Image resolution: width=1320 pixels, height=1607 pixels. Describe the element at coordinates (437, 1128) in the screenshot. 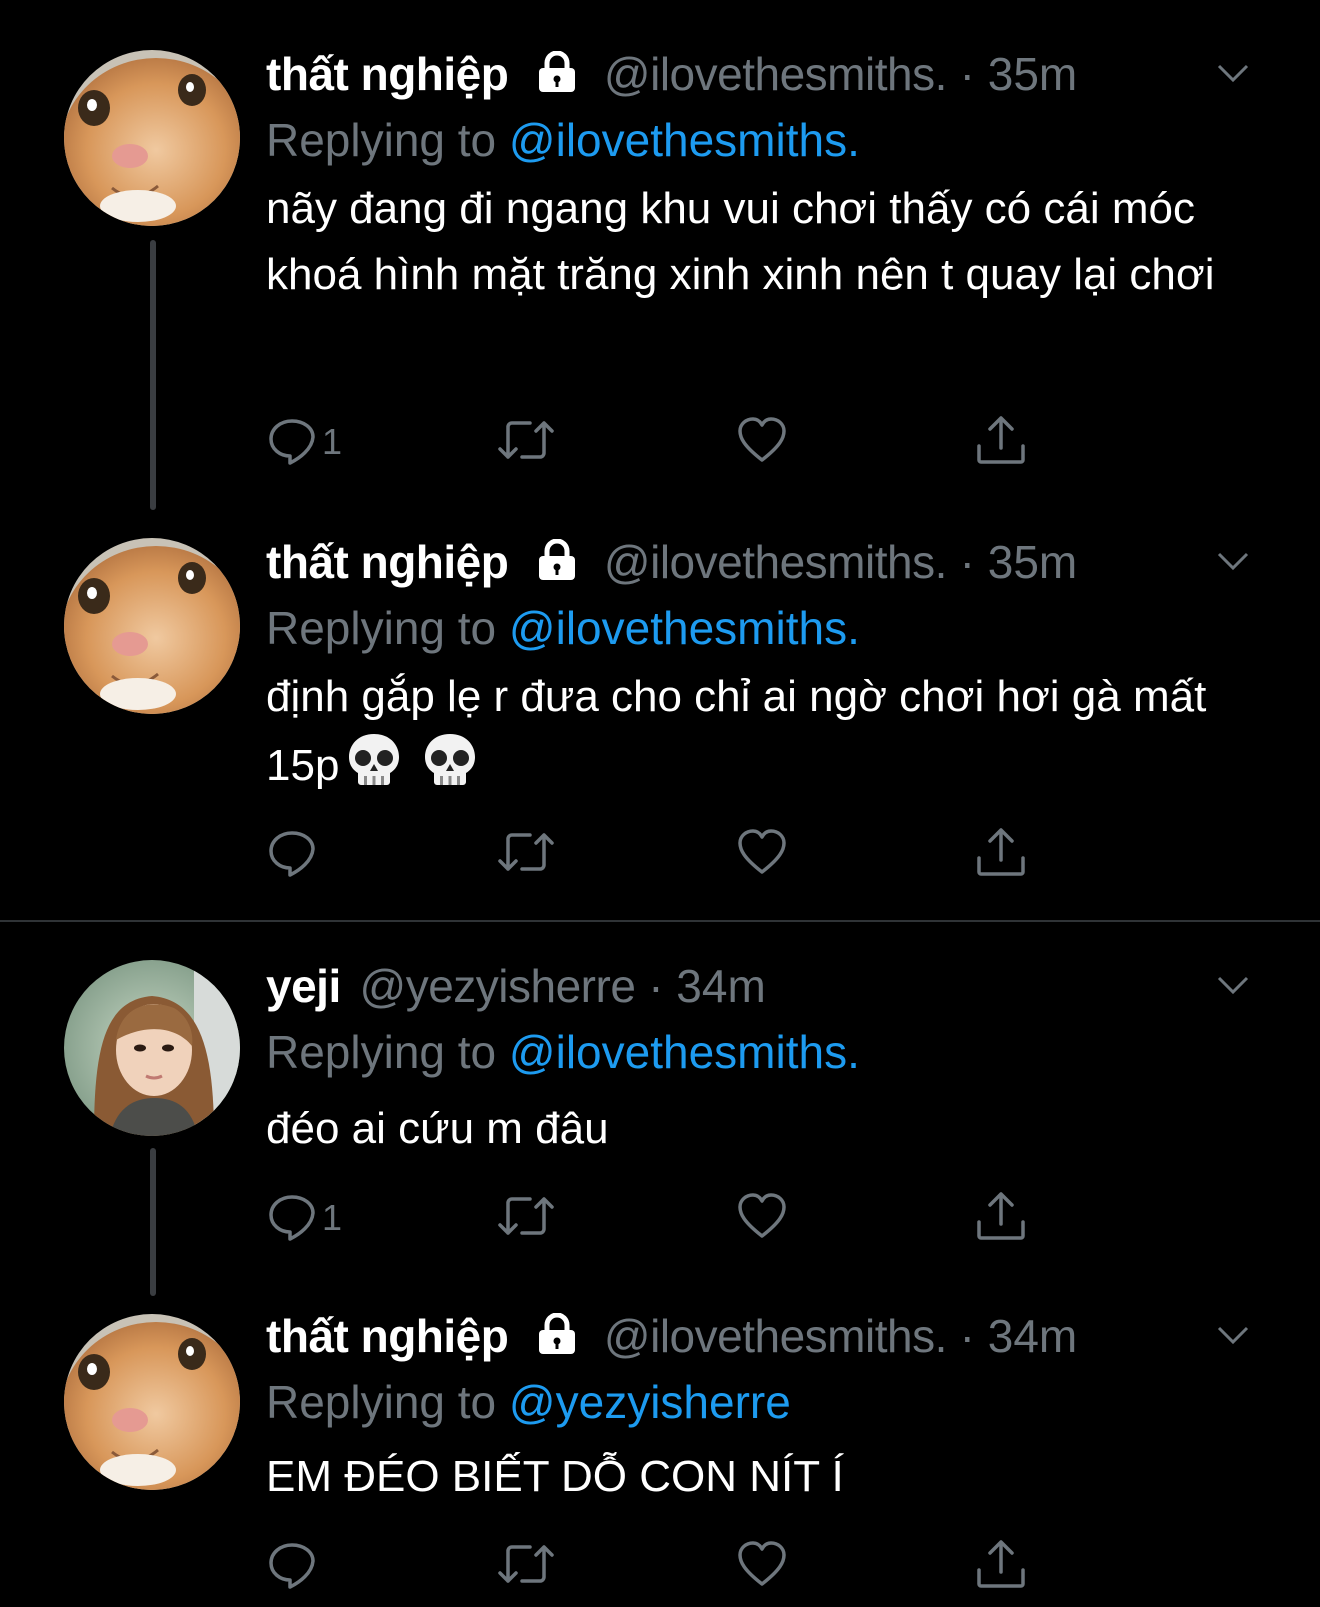

I see `tweet-text: đéo ai cứu m đâu` at that location.